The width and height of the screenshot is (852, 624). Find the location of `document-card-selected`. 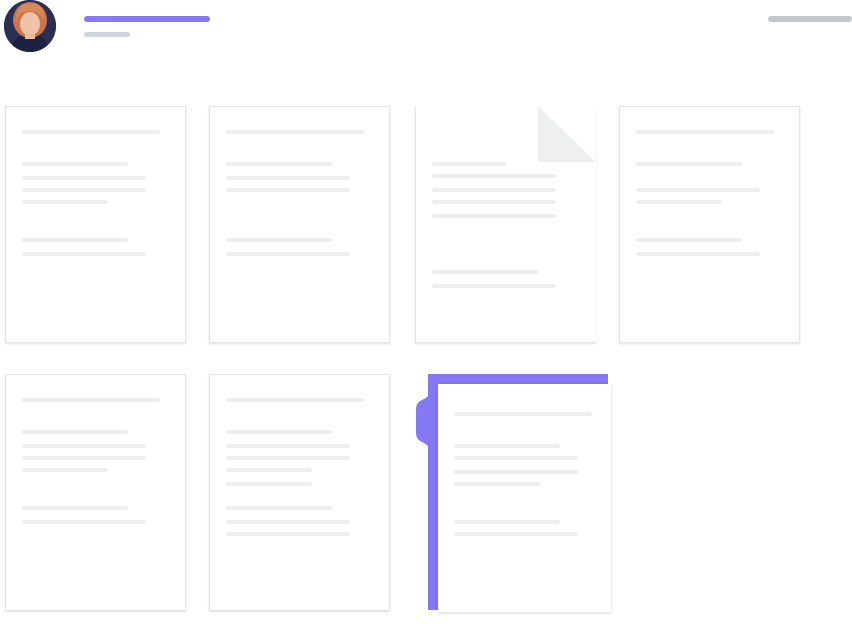

document-card-selected is located at coordinates (514, 493).